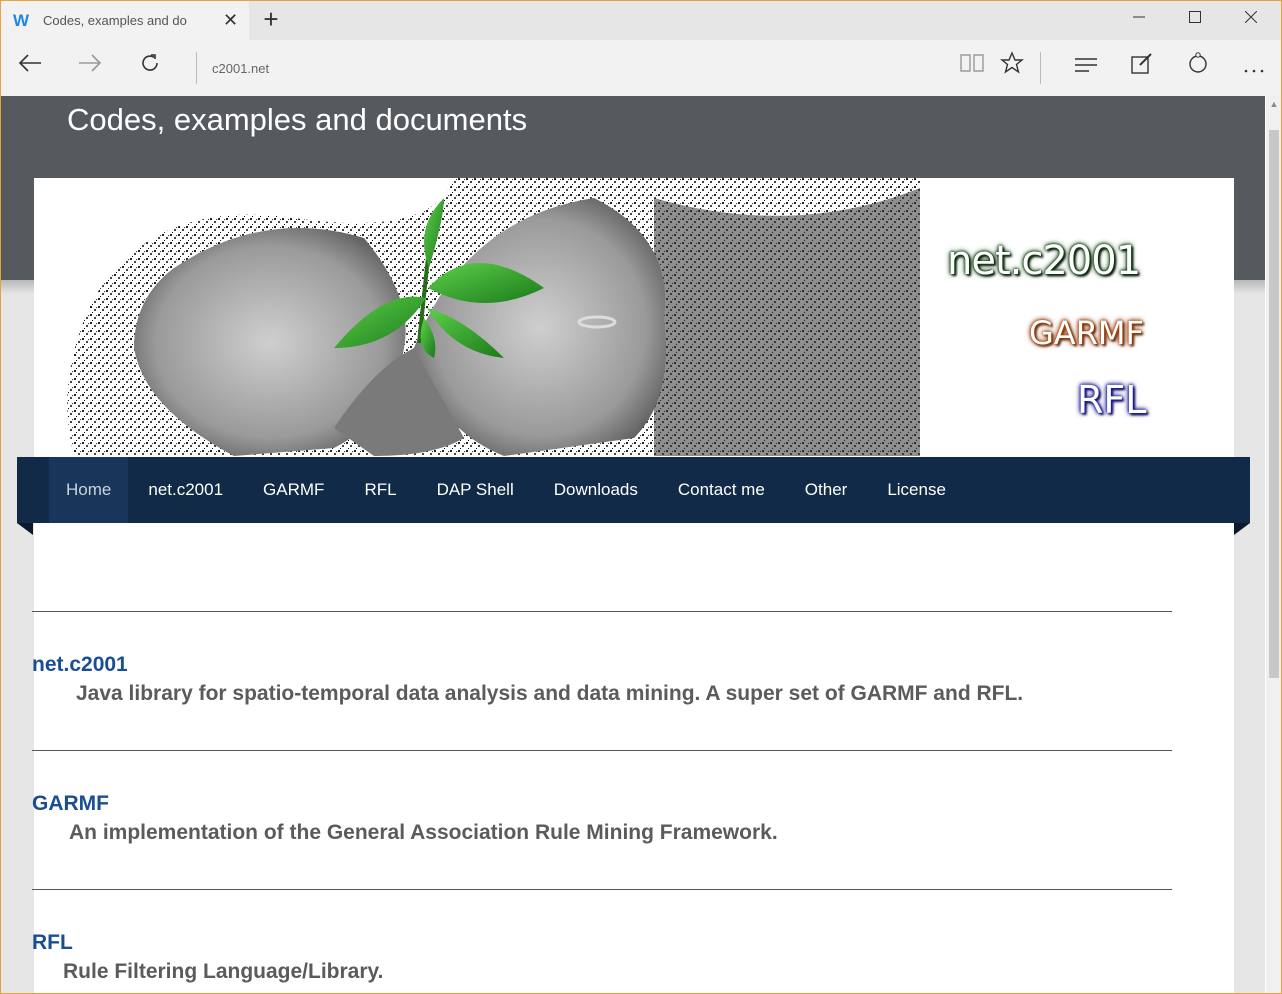  What do you see at coordinates (185, 490) in the screenshot?
I see `nav-item-net-c2001: net.c2001` at bounding box center [185, 490].